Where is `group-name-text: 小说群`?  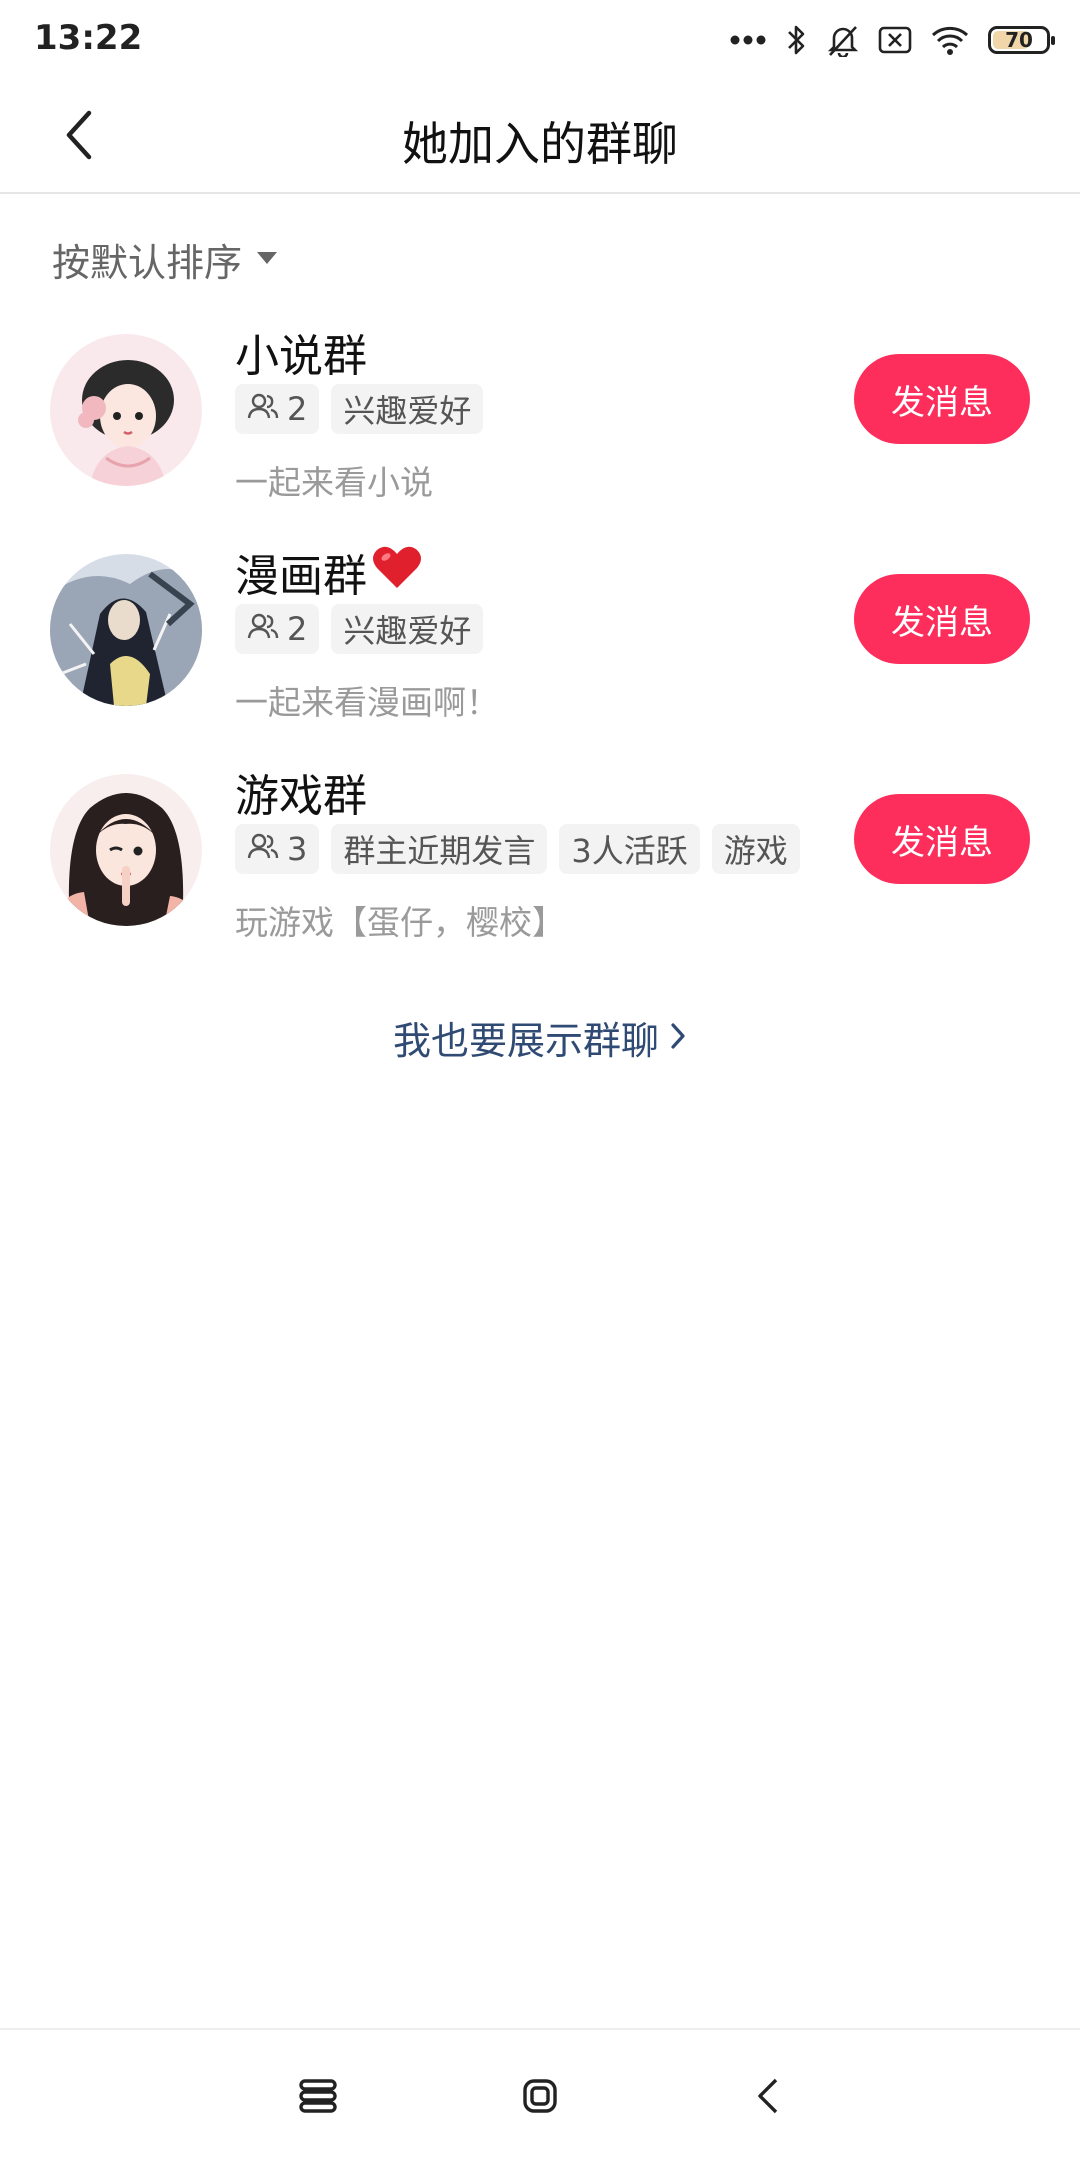
group-name-text: 小说群 is located at coordinates (301, 356).